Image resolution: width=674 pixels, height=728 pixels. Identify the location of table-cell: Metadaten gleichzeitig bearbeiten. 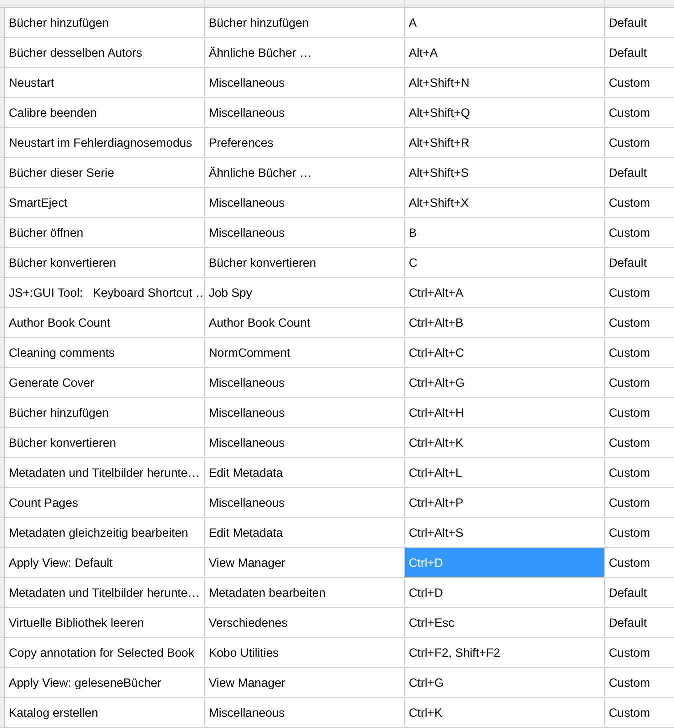
(105, 533).